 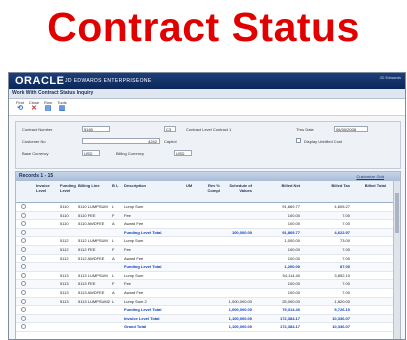 I want to click on customer-name: Capitol, so click(x=170, y=141).